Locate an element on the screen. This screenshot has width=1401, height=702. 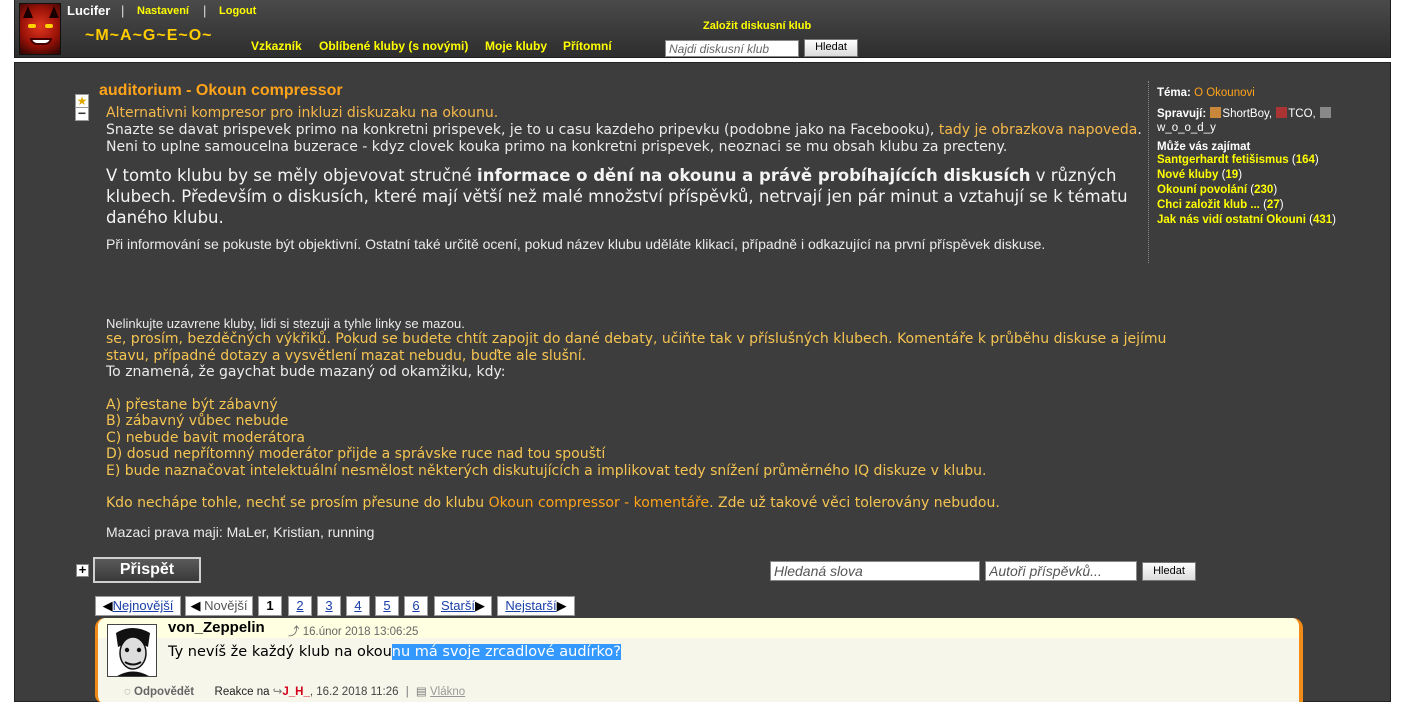
nav-present: Přítomní is located at coordinates (587, 46).